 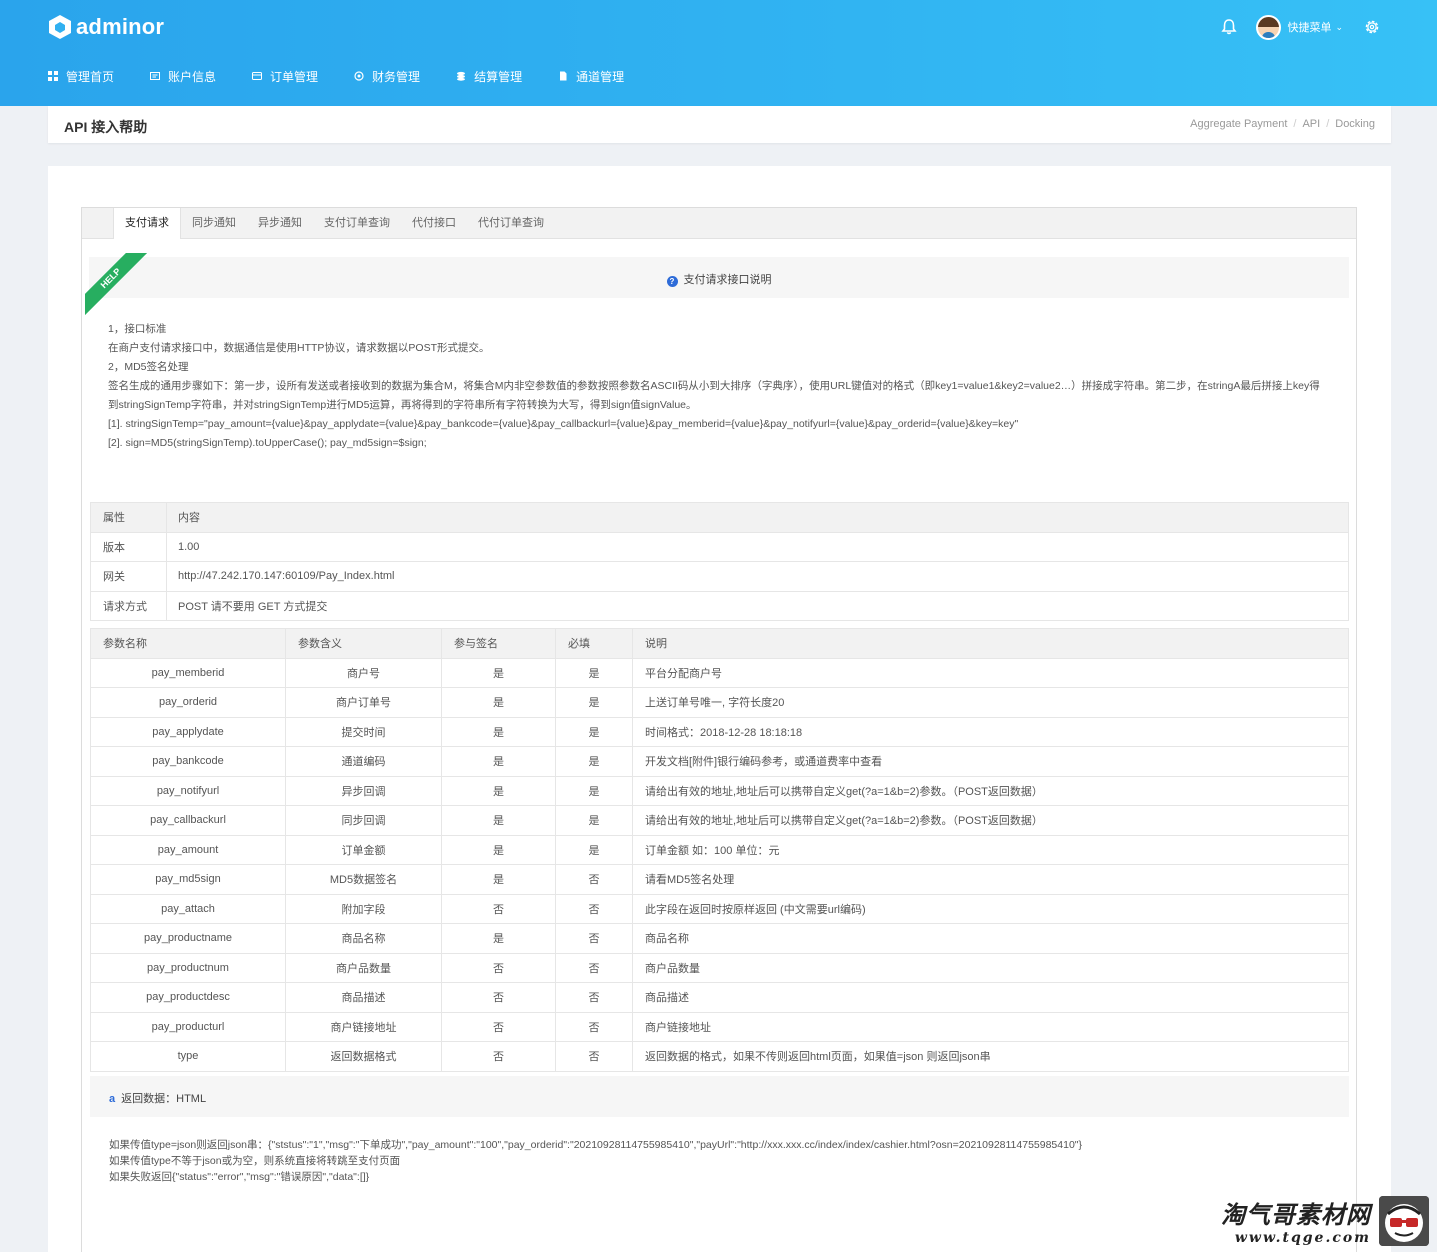 I want to click on param-name-cell: pay_attach, so click(x=188, y=908).